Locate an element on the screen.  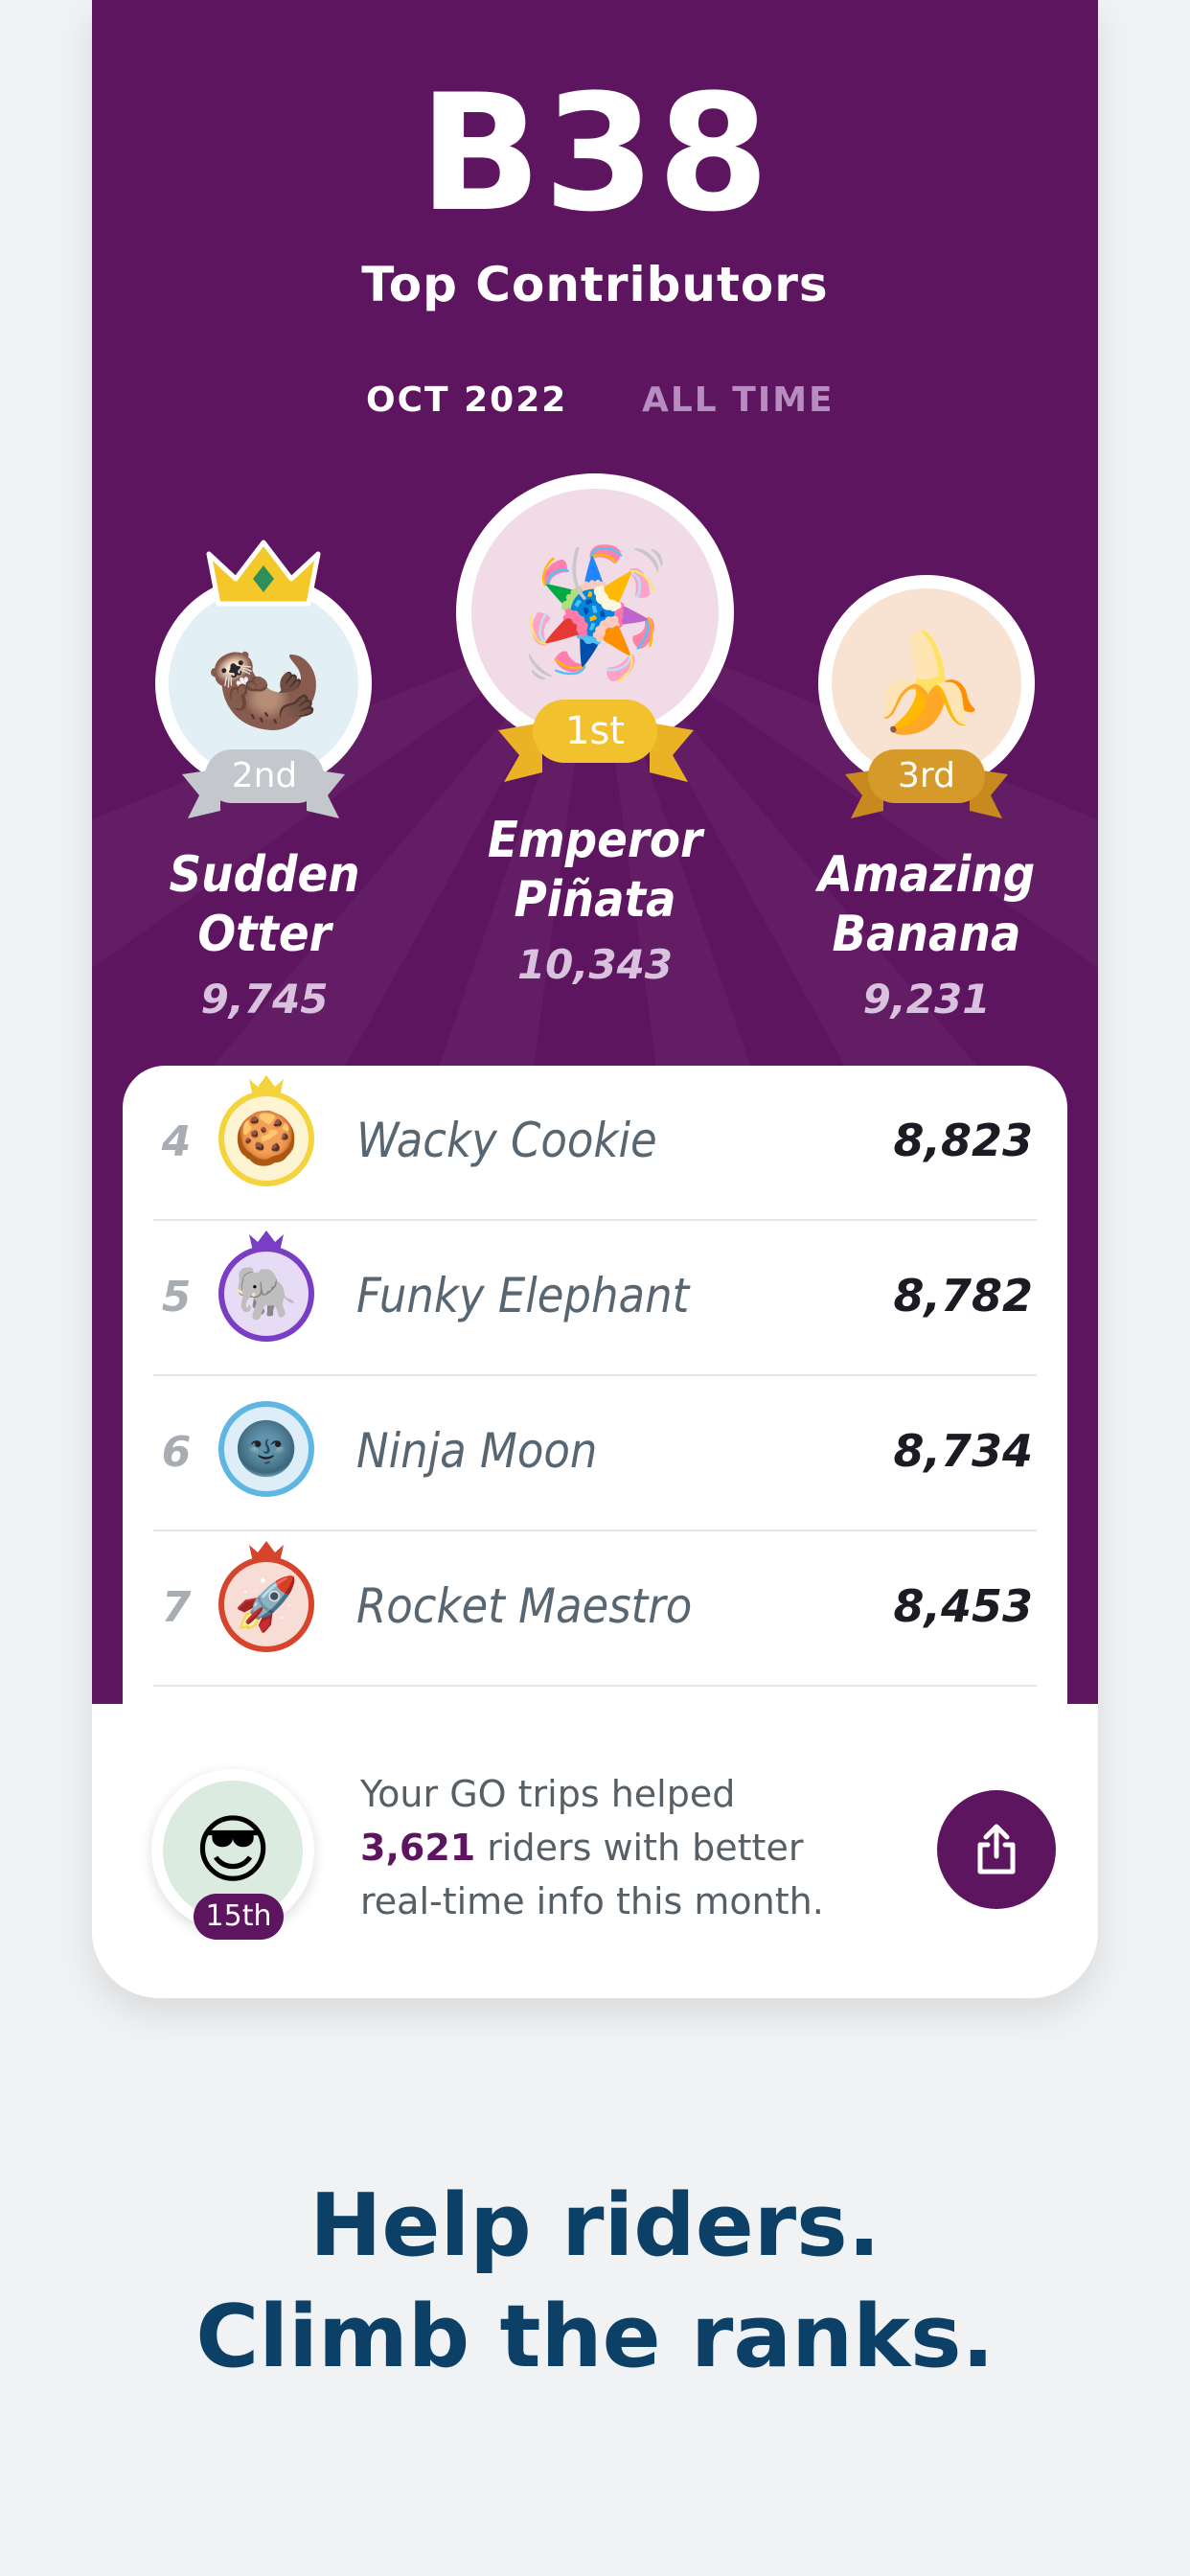
podium-name: Amazing Banana is located at coordinates (927, 904).